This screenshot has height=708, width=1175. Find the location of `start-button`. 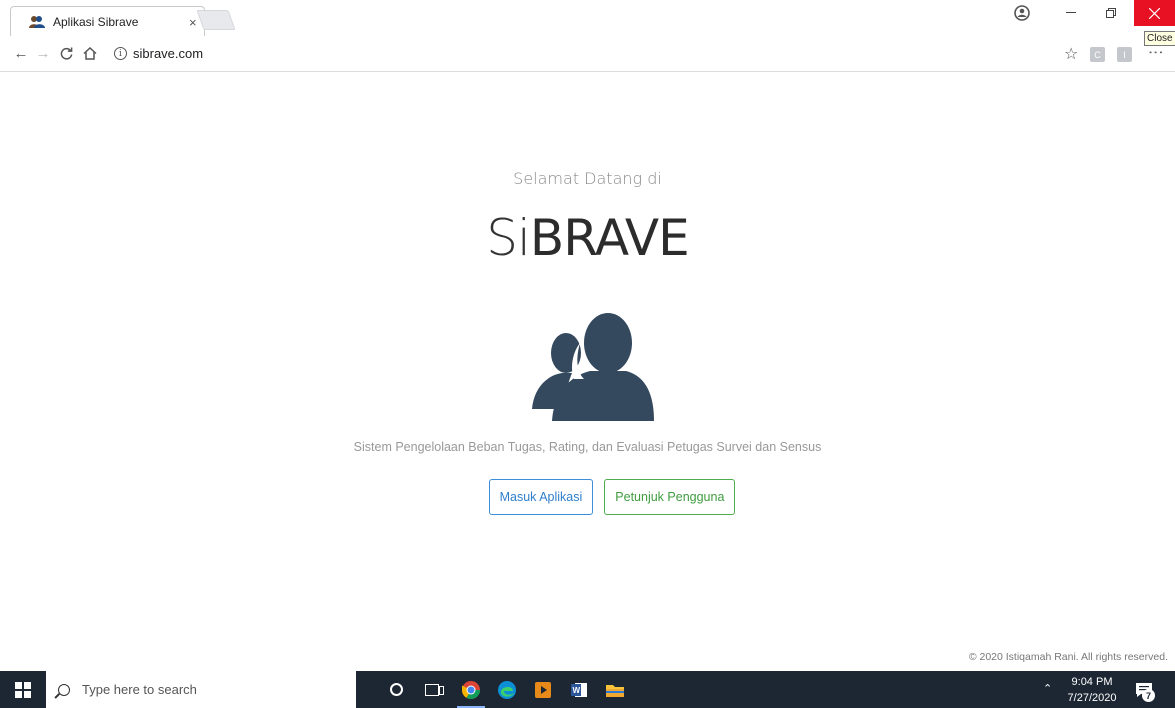

start-button is located at coordinates (23, 689).